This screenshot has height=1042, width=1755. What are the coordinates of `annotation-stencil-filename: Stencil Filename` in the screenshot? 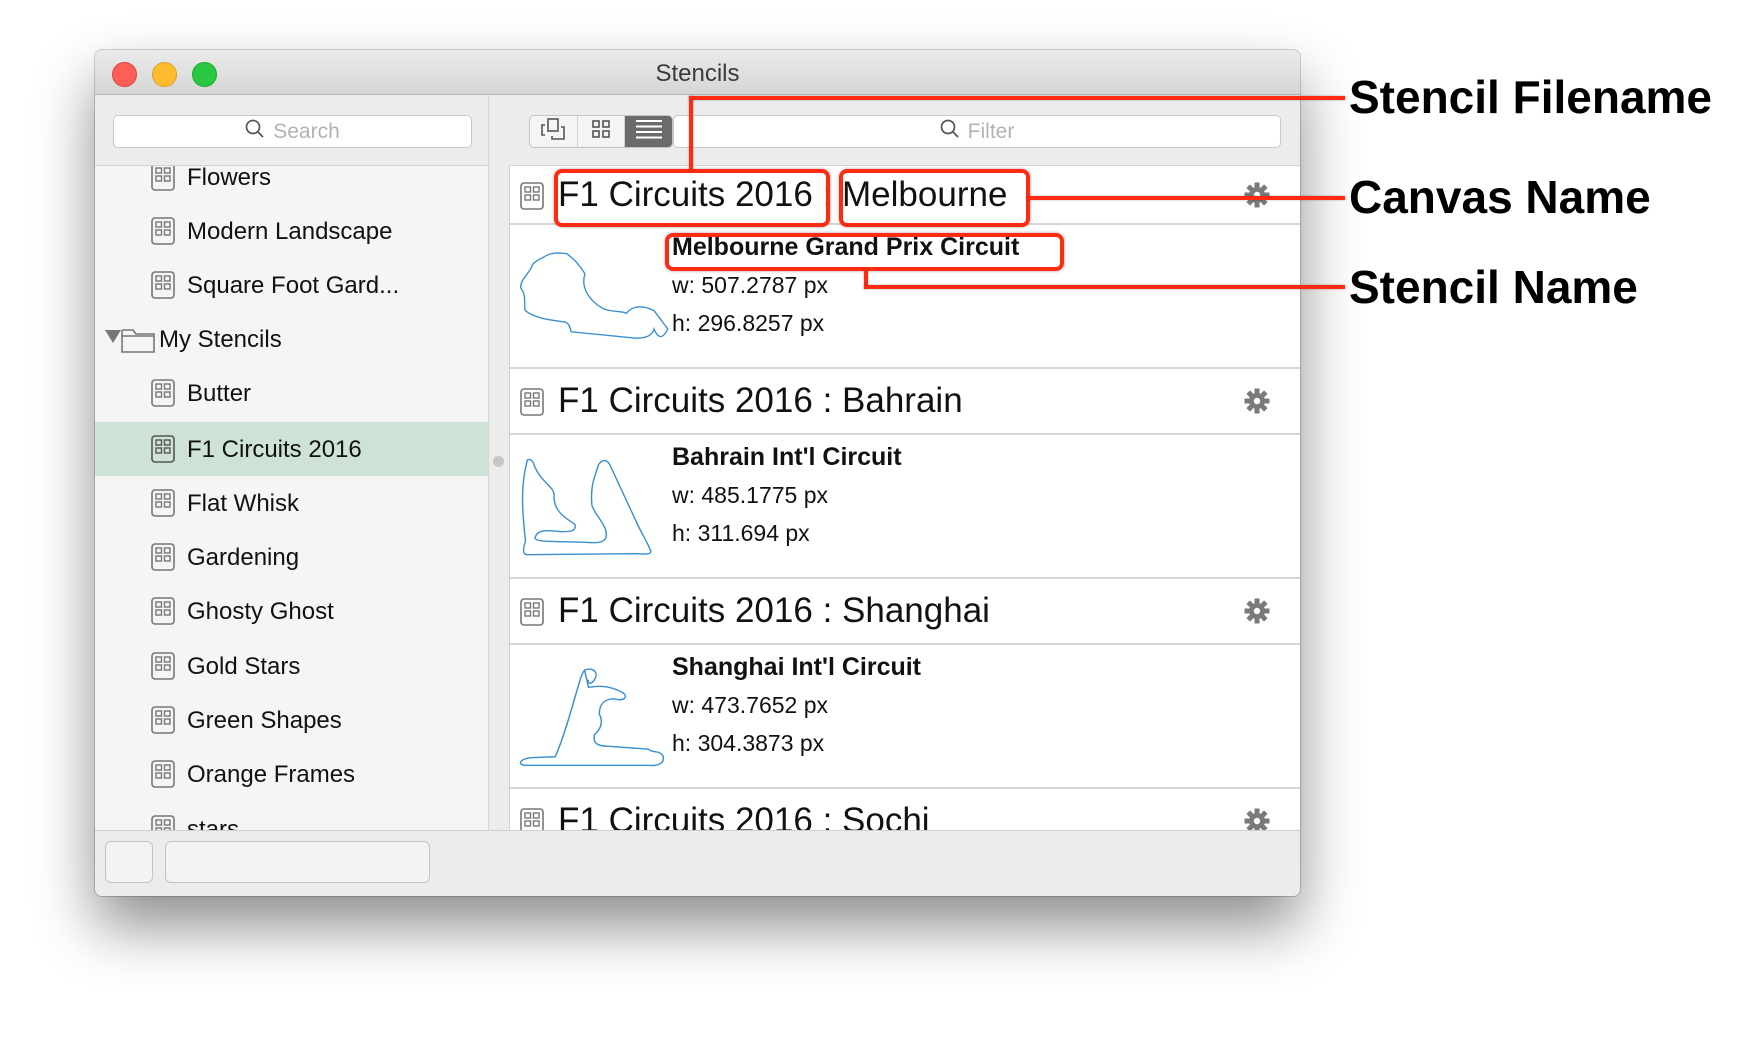 It's located at (1531, 97).